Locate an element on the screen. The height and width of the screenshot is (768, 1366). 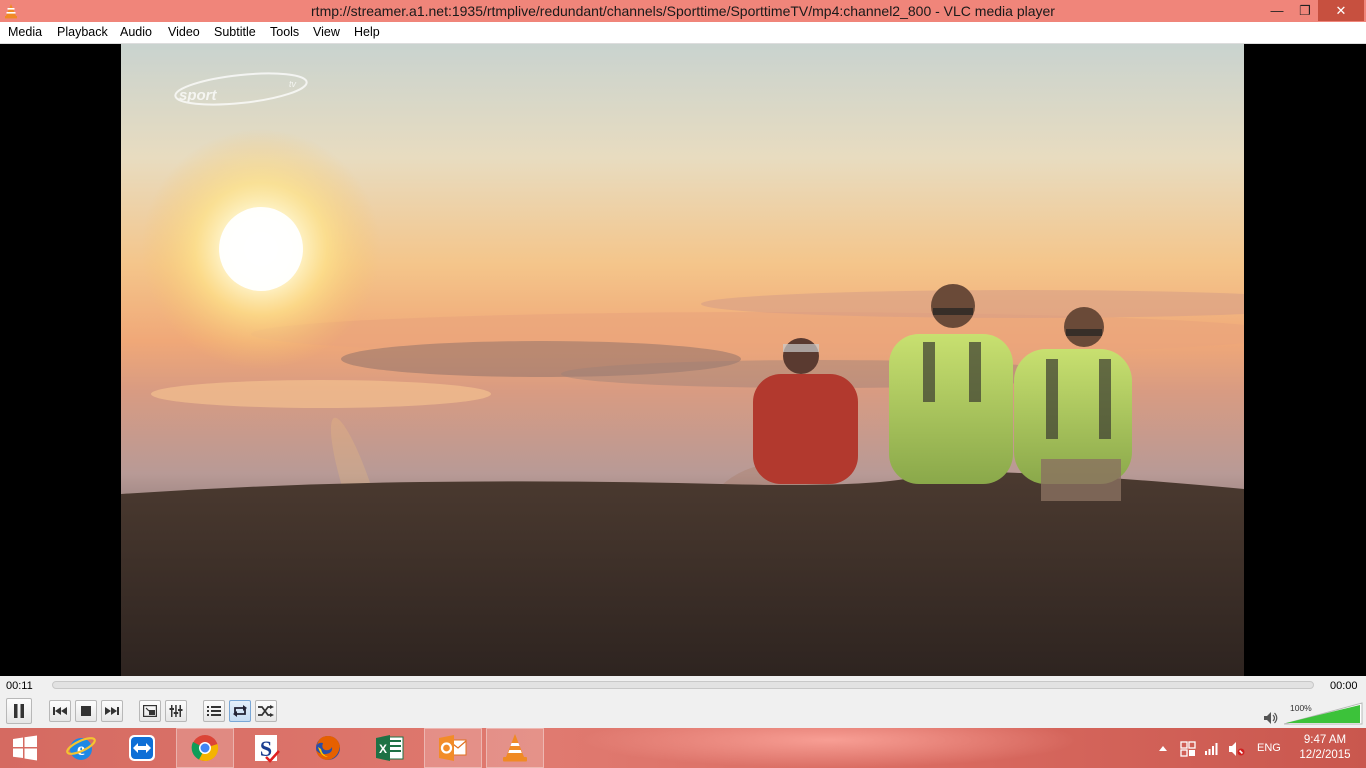
stop-icon is located at coordinates (86, 711).